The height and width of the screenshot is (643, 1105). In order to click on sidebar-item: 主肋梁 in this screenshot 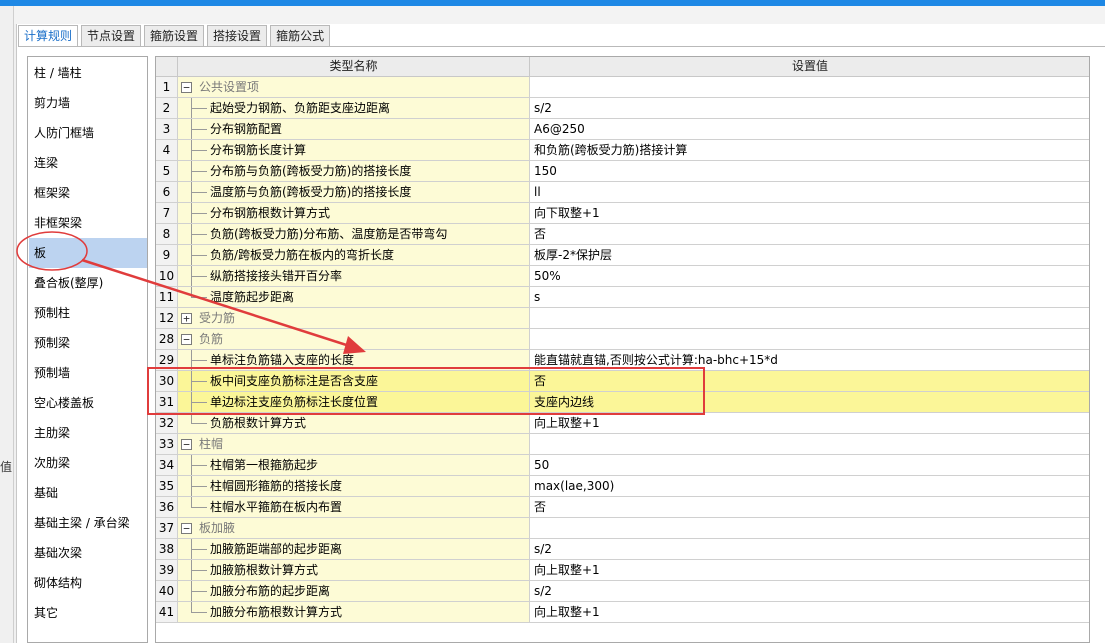, I will do `click(88, 433)`.